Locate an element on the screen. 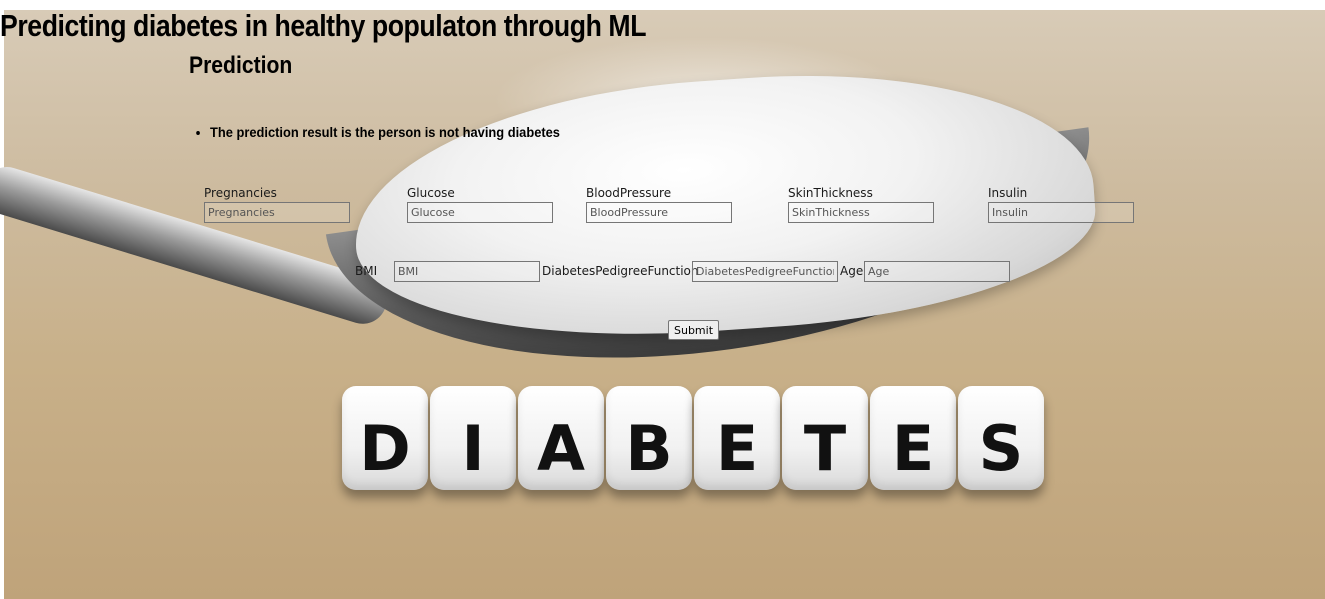 This screenshot has height=599, width=1325. die-letter: I is located at coordinates (473, 438).